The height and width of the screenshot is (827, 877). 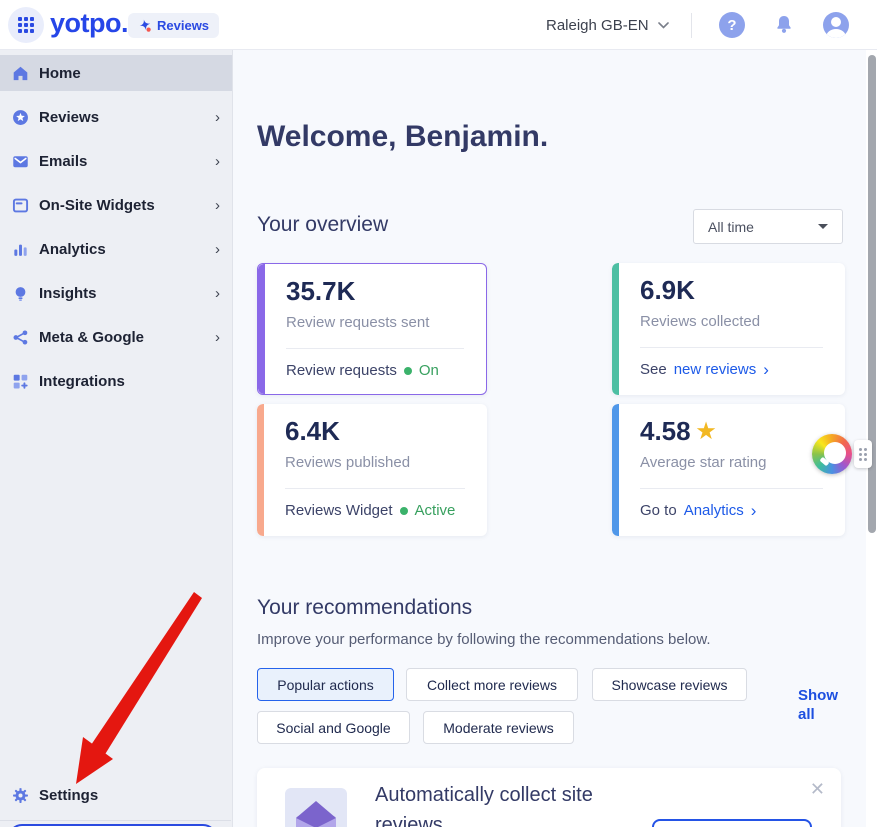 What do you see at coordinates (20, 205) in the screenshot?
I see `widget-icon` at bounding box center [20, 205].